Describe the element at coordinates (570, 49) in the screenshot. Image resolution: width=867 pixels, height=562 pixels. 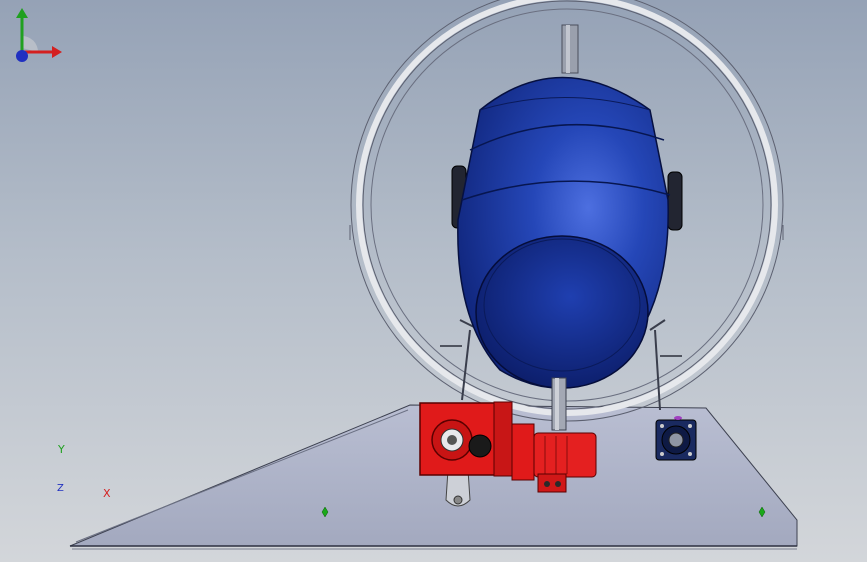
I see `top-hanger` at that location.